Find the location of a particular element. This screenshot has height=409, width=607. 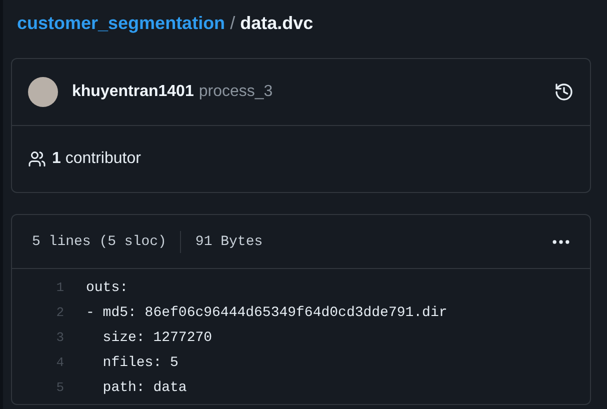

avatar is located at coordinates (43, 92).